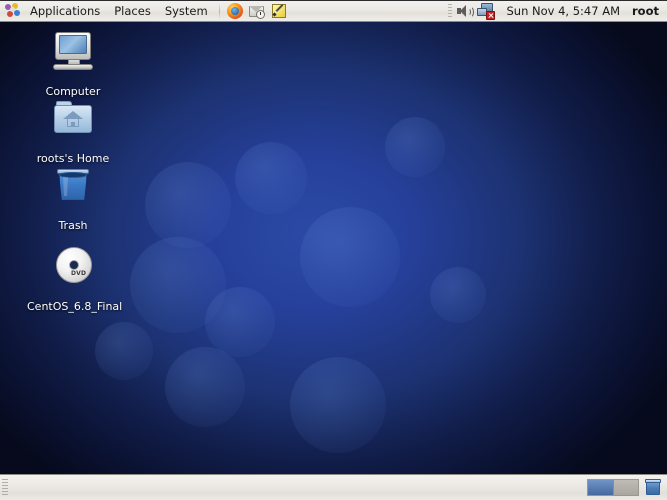 The width and height of the screenshot is (667, 500). What do you see at coordinates (653, 480) in the screenshot?
I see `trash-applet-lid` at bounding box center [653, 480].